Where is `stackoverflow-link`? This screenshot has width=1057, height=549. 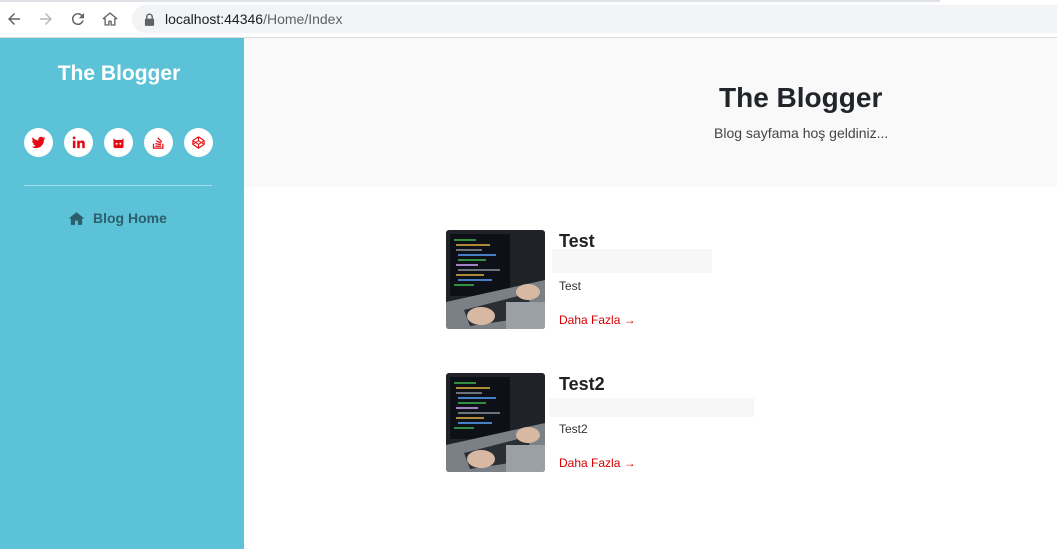
stackoverflow-link is located at coordinates (158, 142).